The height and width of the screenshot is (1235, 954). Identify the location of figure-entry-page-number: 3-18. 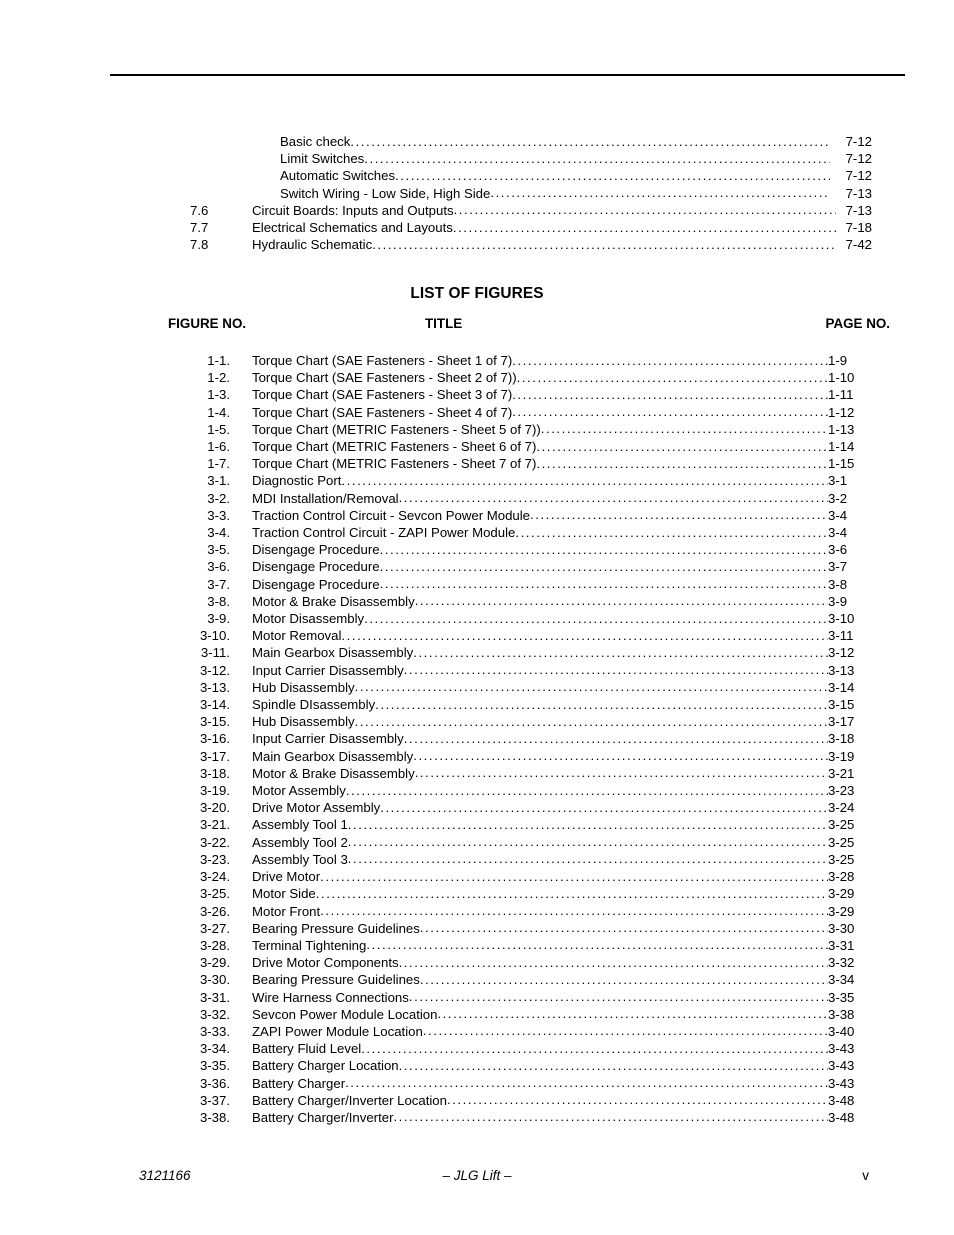
(841, 739).